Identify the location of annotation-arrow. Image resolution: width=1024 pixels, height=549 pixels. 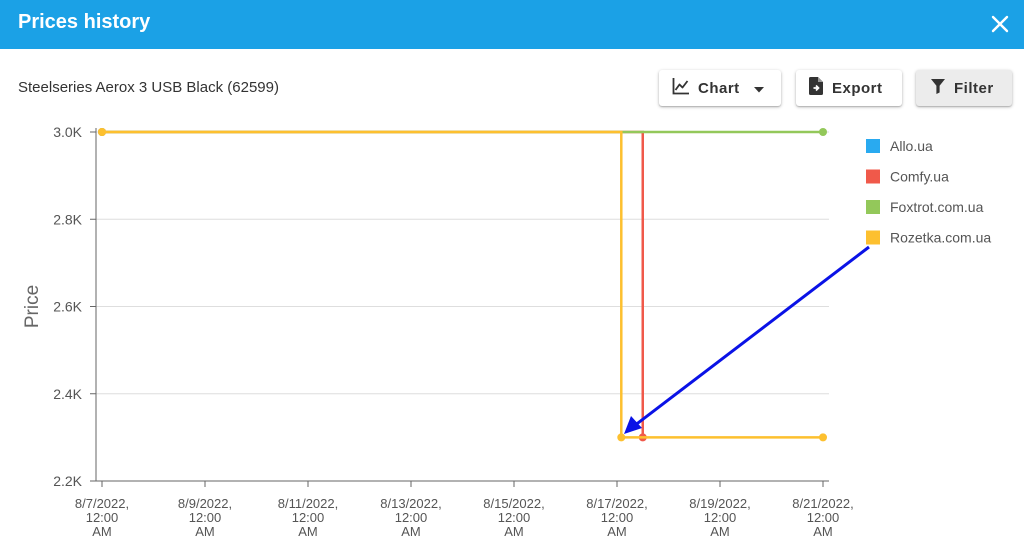
(747, 339).